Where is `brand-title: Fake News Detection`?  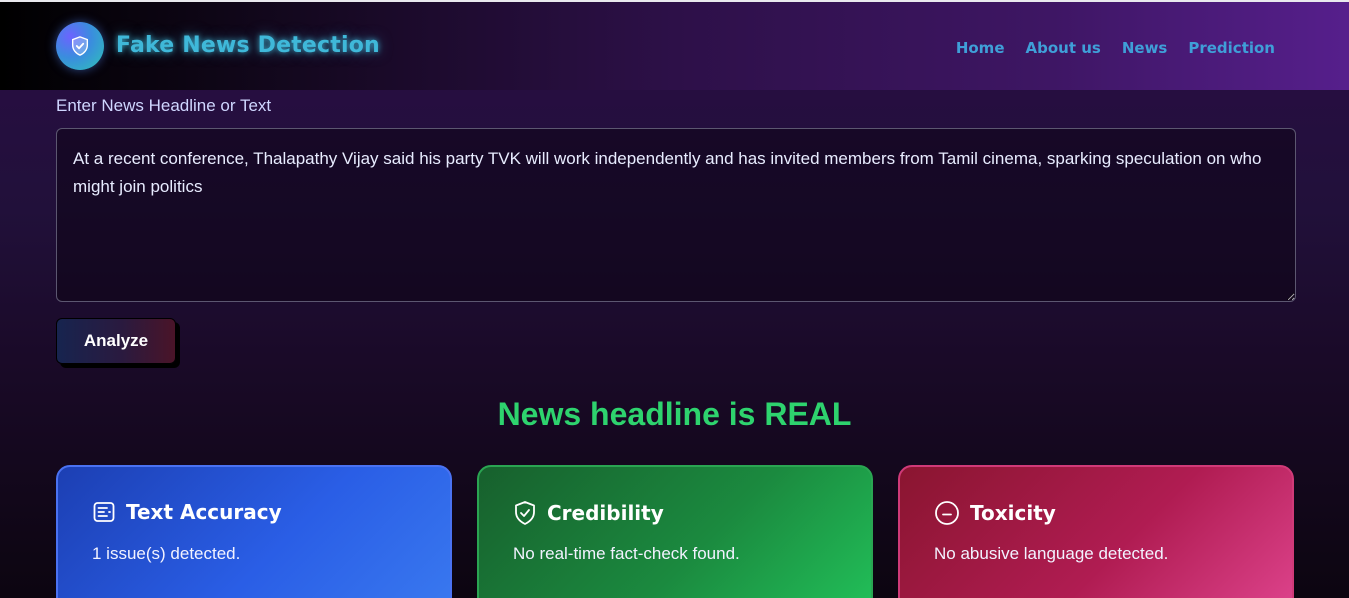
brand-title: Fake News Detection is located at coordinates (248, 45).